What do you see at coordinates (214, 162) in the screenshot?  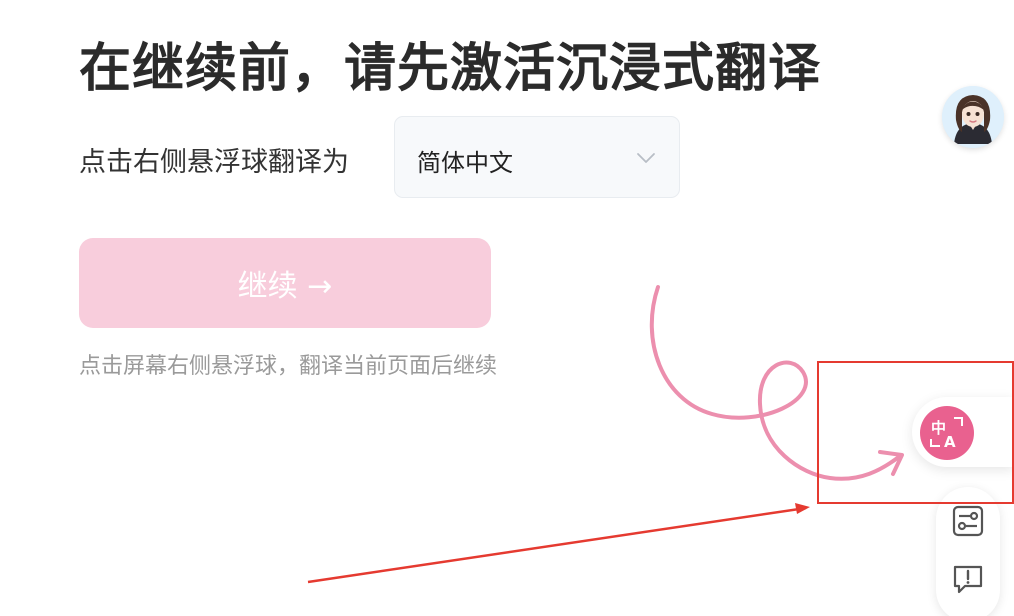 I see `instruction-label: 点击右侧悬浮球翻译为` at bounding box center [214, 162].